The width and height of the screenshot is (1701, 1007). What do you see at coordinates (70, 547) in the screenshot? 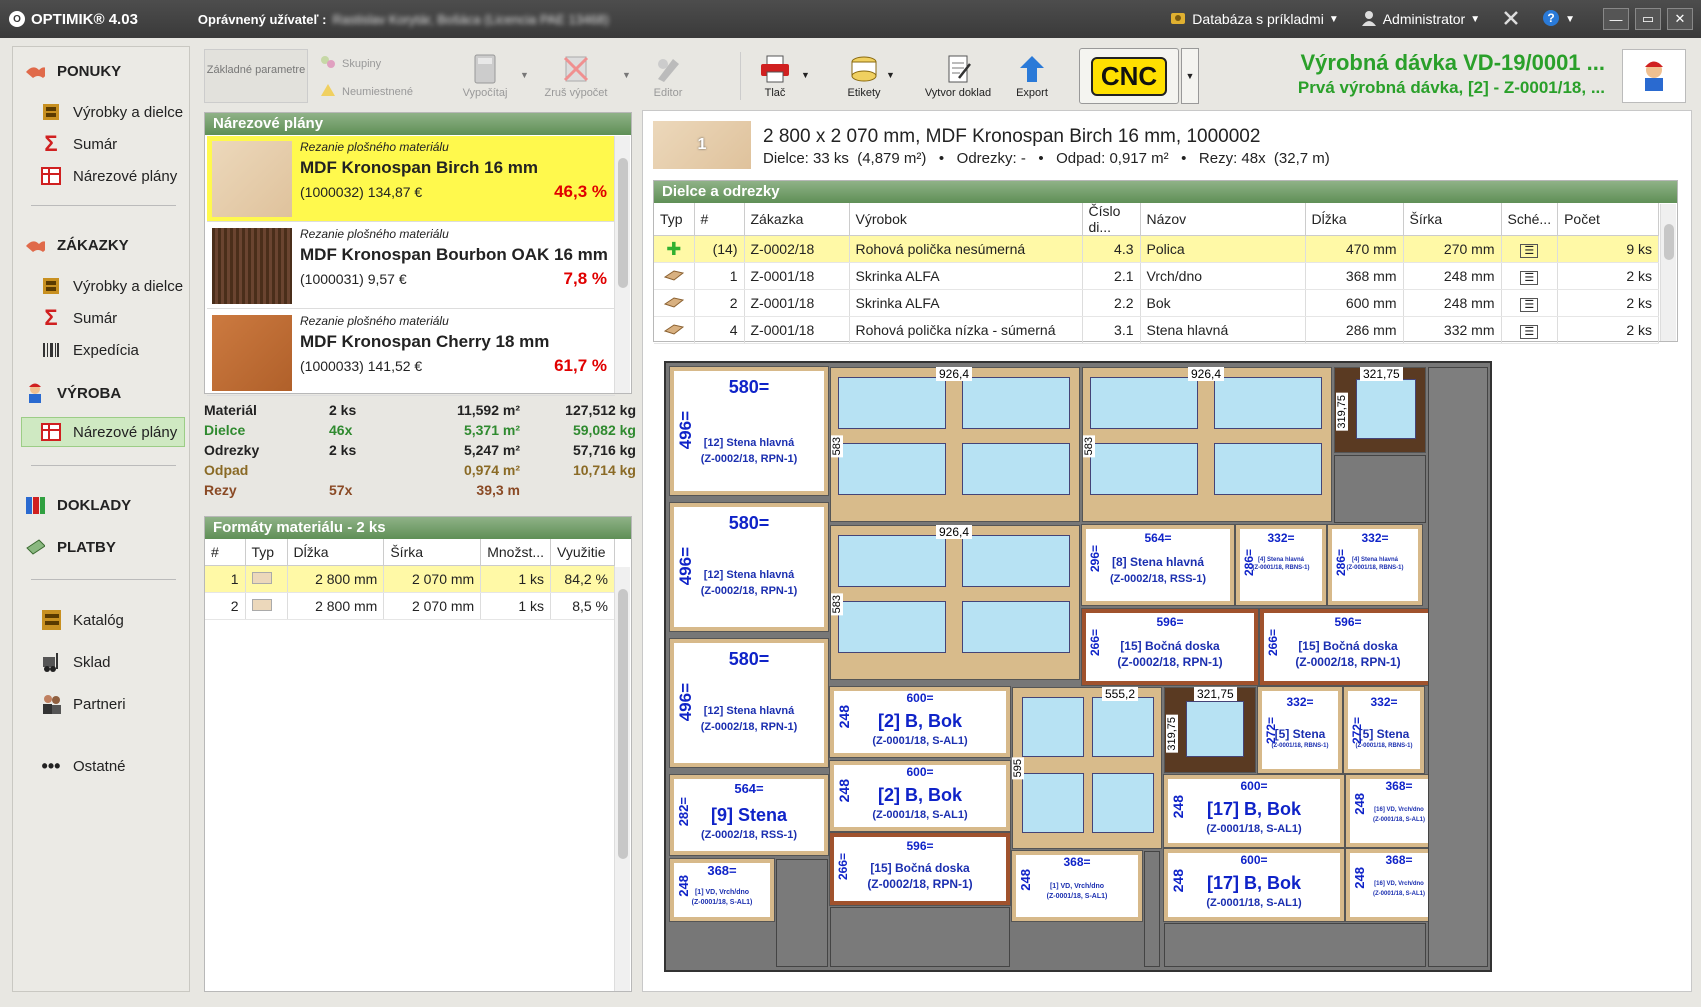
I see `sidebar-platby: PLATBY` at bounding box center [70, 547].